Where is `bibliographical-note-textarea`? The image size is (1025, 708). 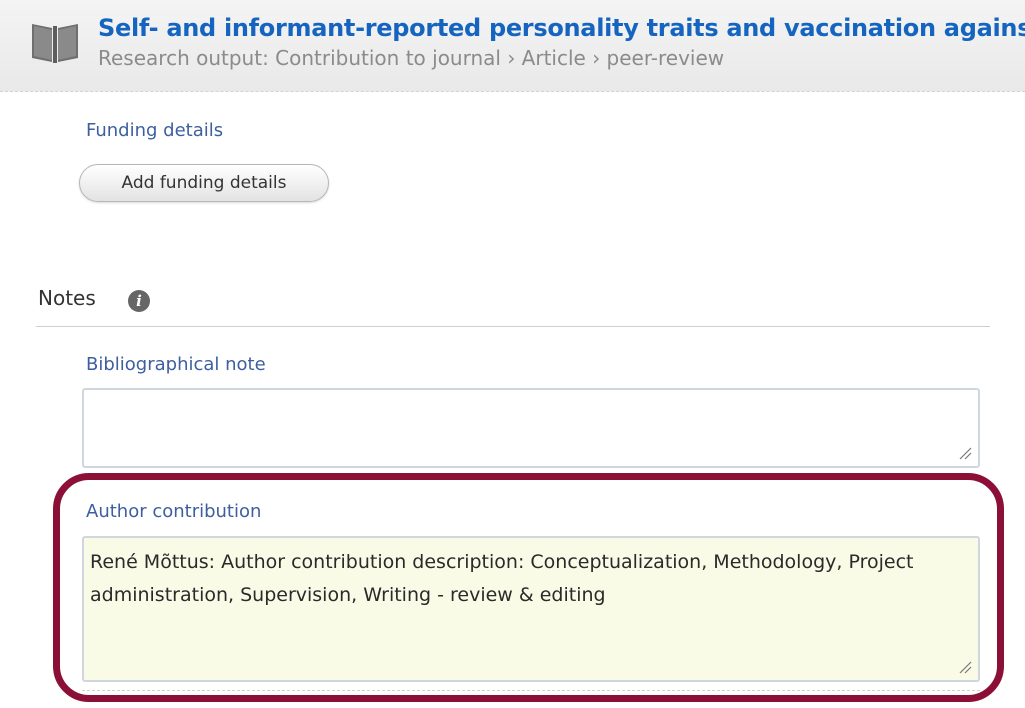 bibliographical-note-textarea is located at coordinates (531, 428).